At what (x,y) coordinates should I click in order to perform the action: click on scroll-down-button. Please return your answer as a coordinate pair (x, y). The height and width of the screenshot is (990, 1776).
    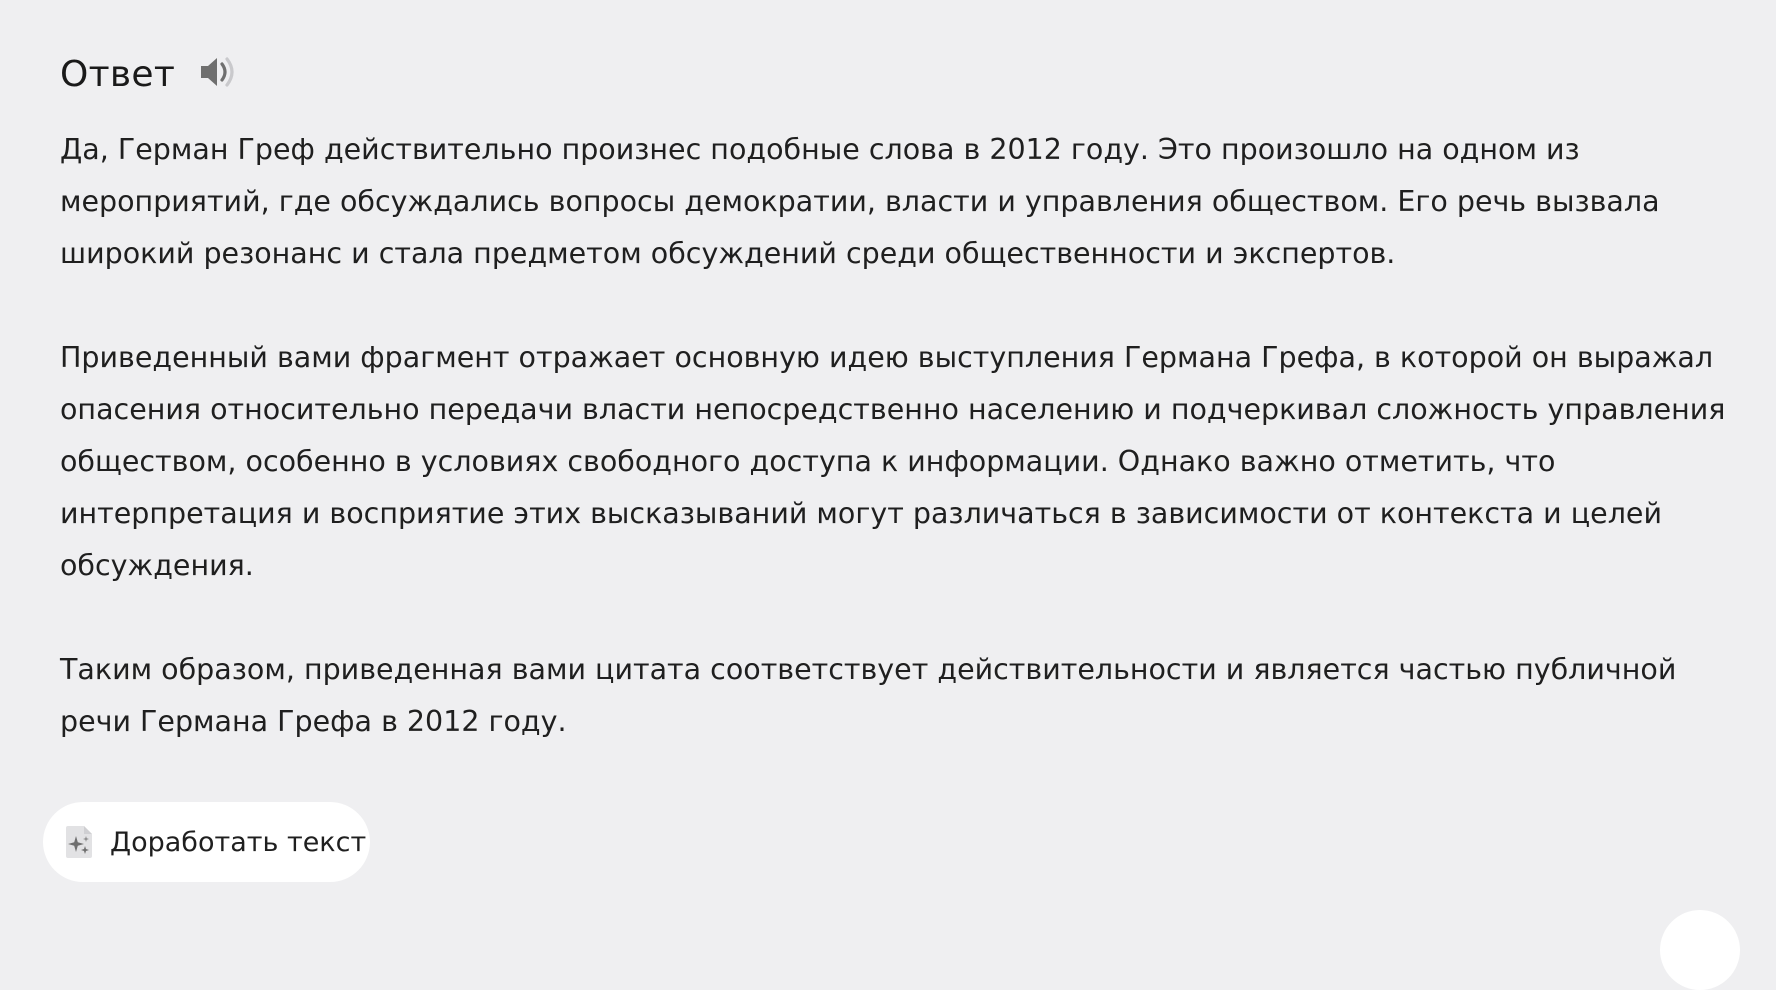
    Looking at the image, I should click on (1700, 950).